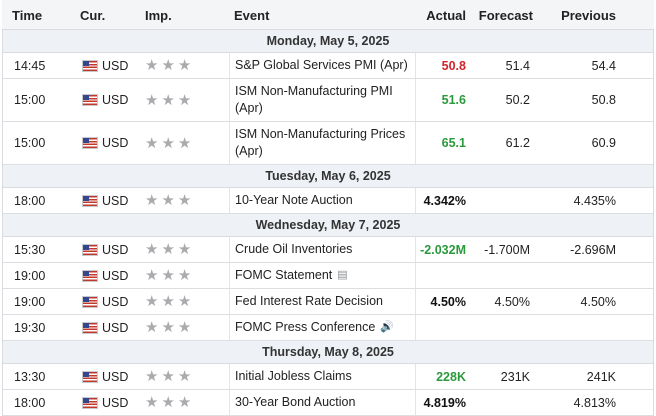 Image resolution: width=656 pixels, height=416 pixels. I want to click on event-name-link: ISM Non-Manufacturing PMI (Apr), so click(325, 100).